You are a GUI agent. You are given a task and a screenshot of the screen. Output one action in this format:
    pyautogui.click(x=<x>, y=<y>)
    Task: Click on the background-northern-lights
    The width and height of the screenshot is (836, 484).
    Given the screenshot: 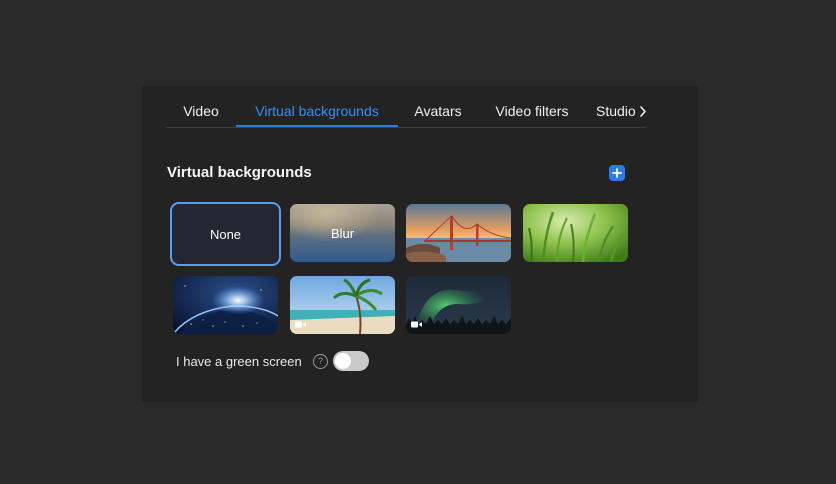 What is the action you would take?
    pyautogui.click(x=458, y=305)
    